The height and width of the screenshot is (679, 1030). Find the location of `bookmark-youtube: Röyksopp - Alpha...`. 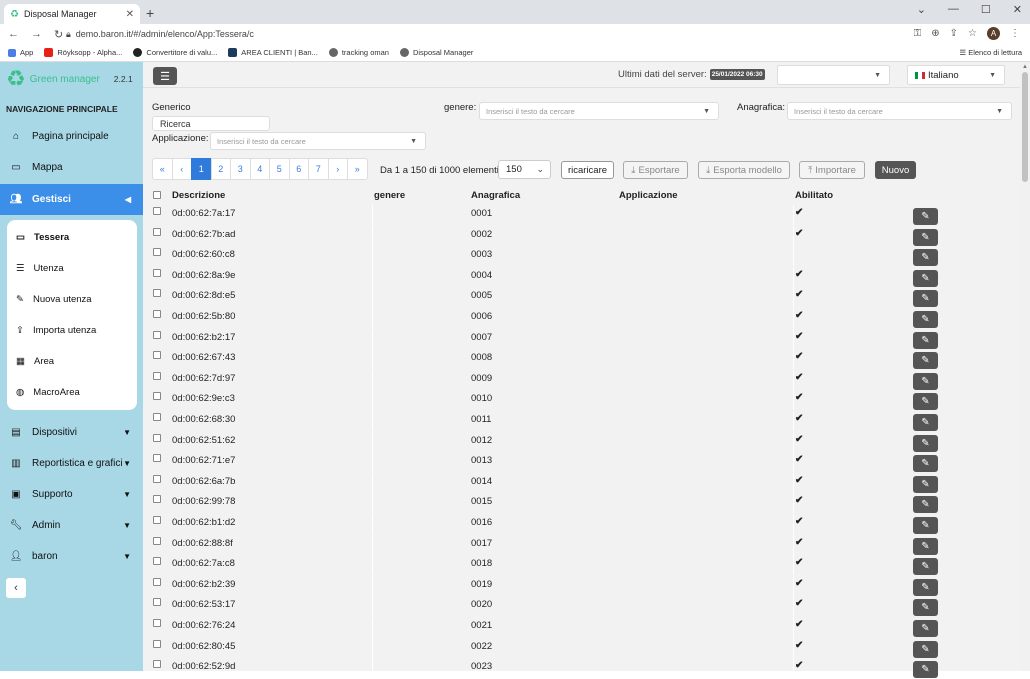

bookmark-youtube: Röyksopp - Alpha... is located at coordinates (83, 52).